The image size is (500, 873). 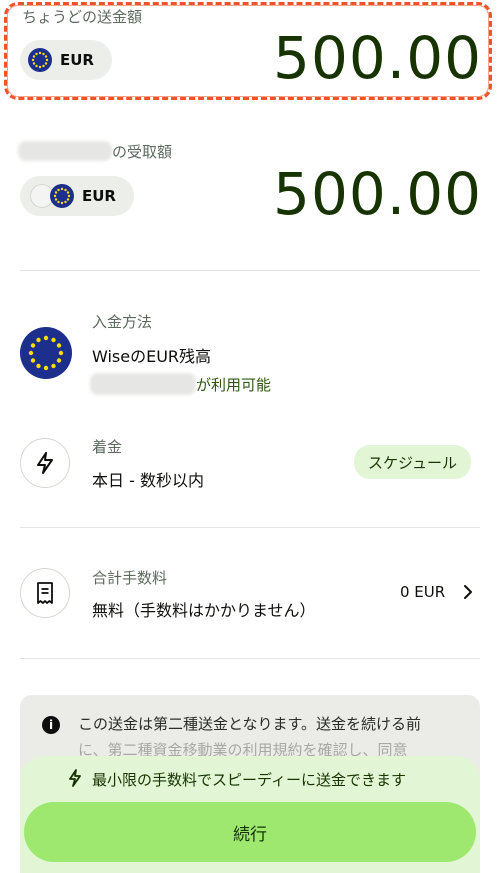 I want to click on receipt-icon, so click(x=45, y=593).